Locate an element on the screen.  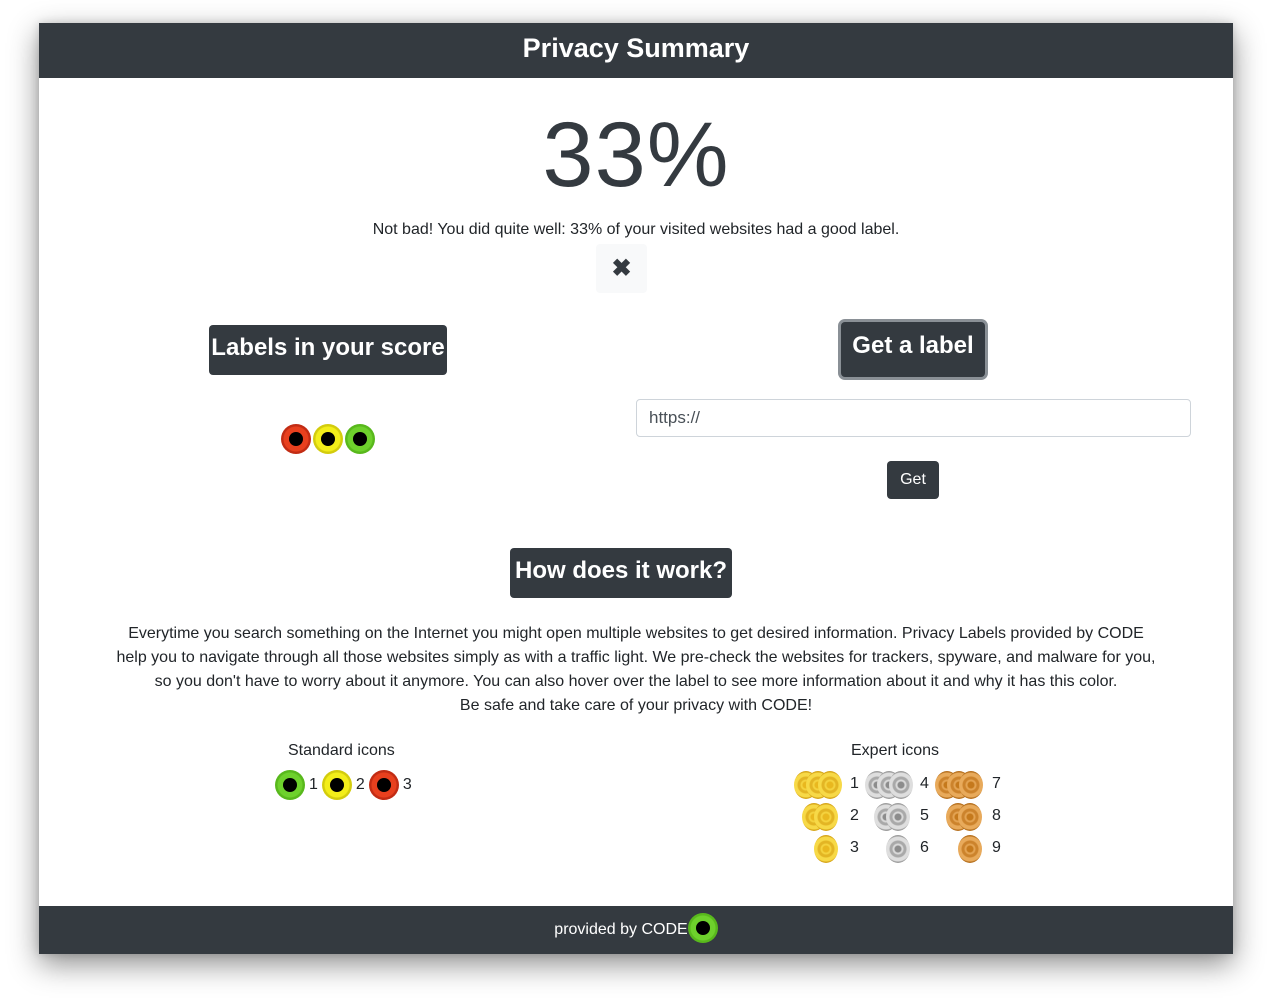
standard-icon-number: 1 is located at coordinates (313, 784).